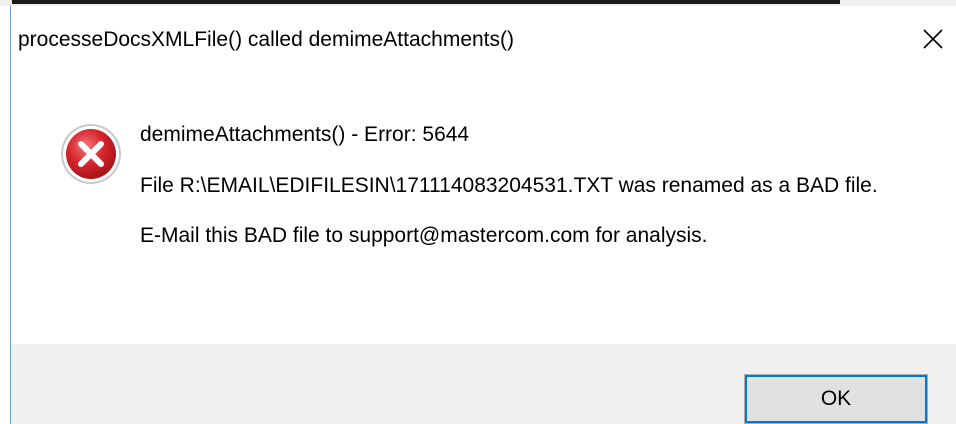 Image resolution: width=956 pixels, height=424 pixels. I want to click on background-window-edge, so click(426, 2).